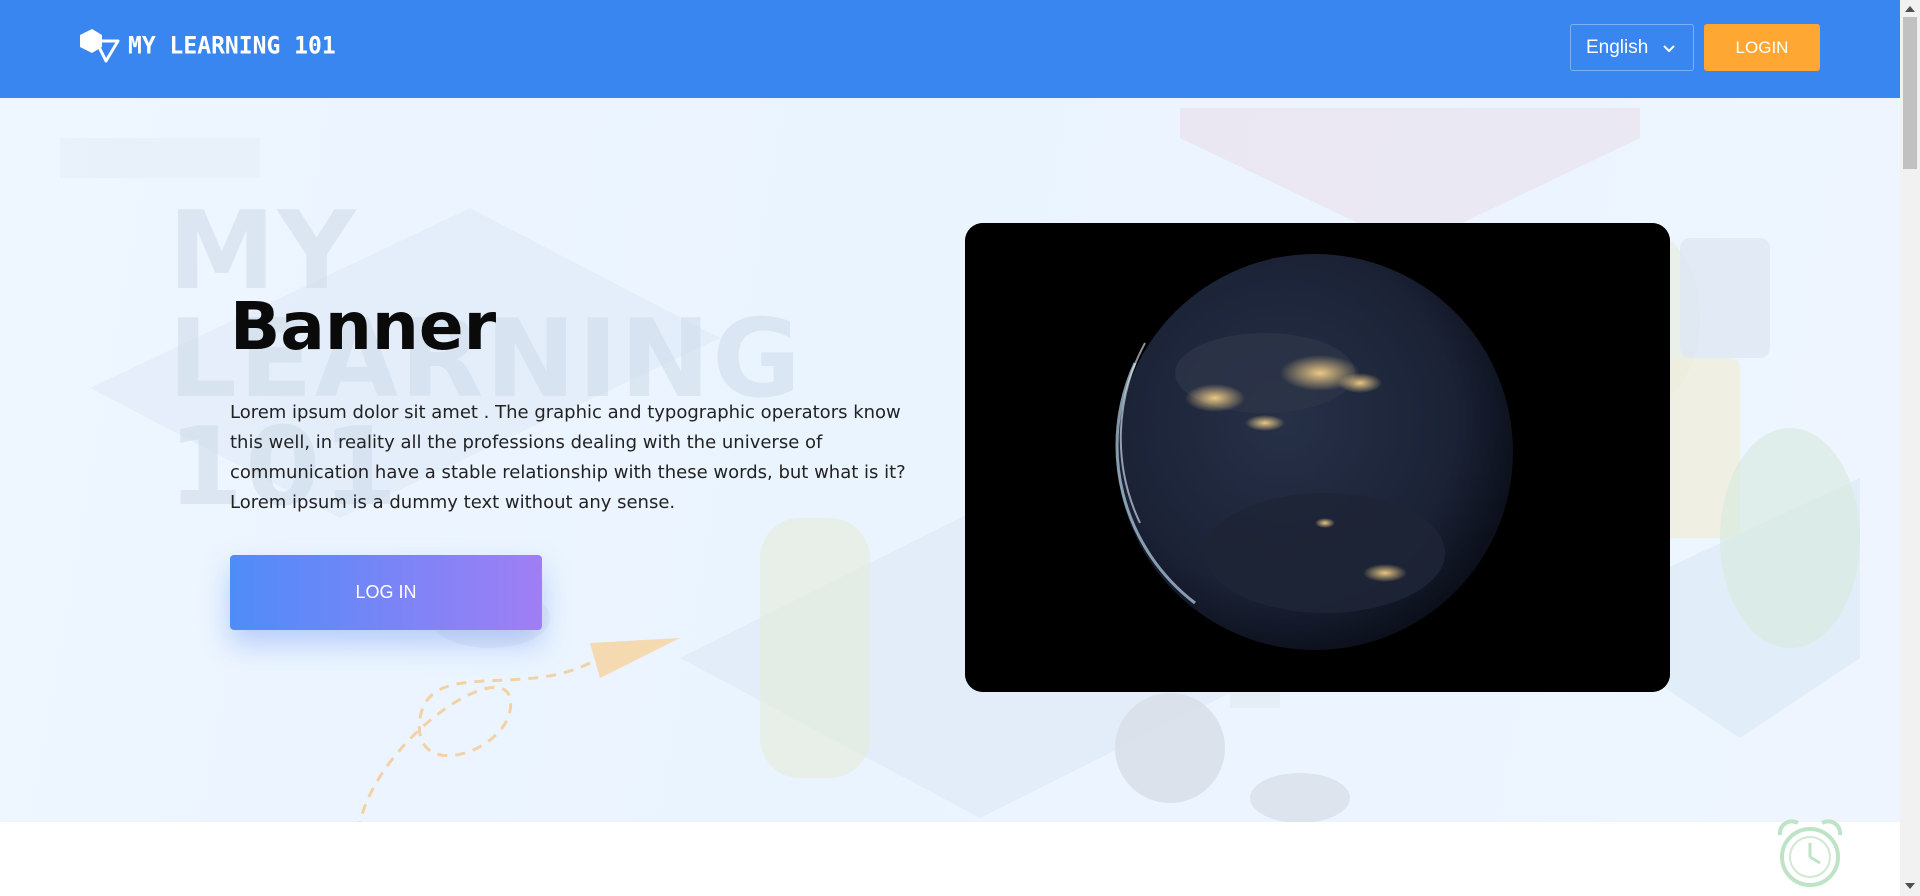 This screenshot has height=896, width=1920. What do you see at coordinates (950, 49) in the screenshot?
I see `top-nav-bar: MY LEARNING 101 English LOGIN` at bounding box center [950, 49].